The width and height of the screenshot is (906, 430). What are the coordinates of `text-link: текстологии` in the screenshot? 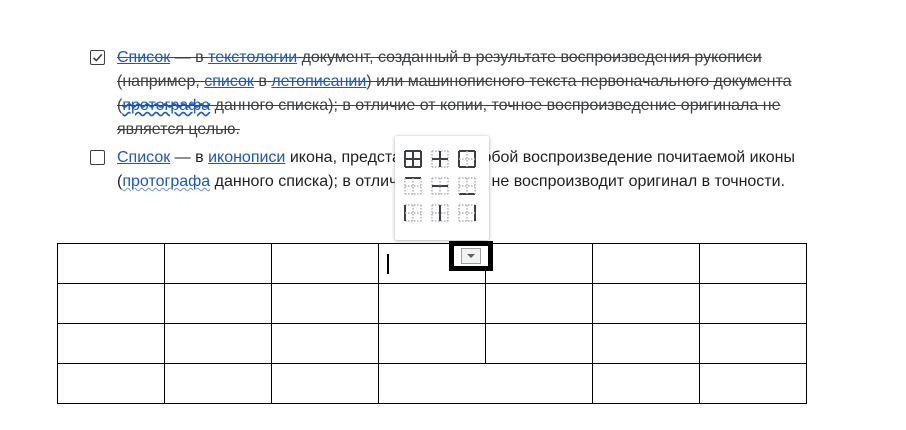 It's located at (252, 57).